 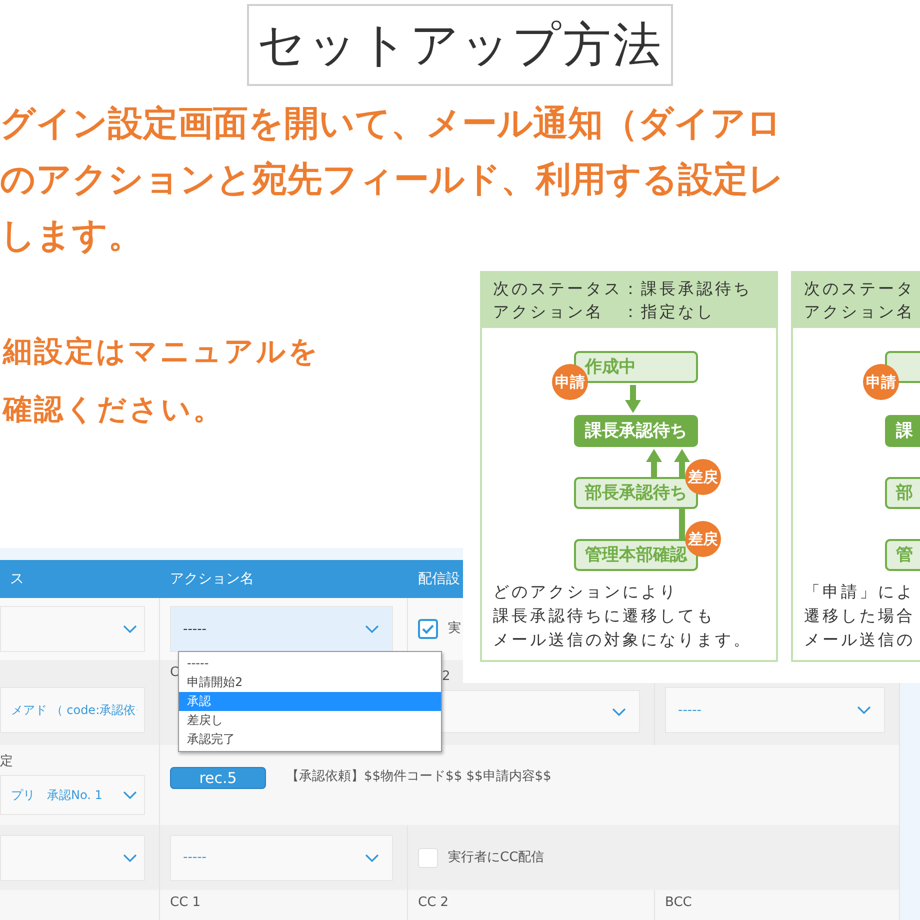 What do you see at coordinates (218, 778) in the screenshot?
I see `record-tag: rec.5` at bounding box center [218, 778].